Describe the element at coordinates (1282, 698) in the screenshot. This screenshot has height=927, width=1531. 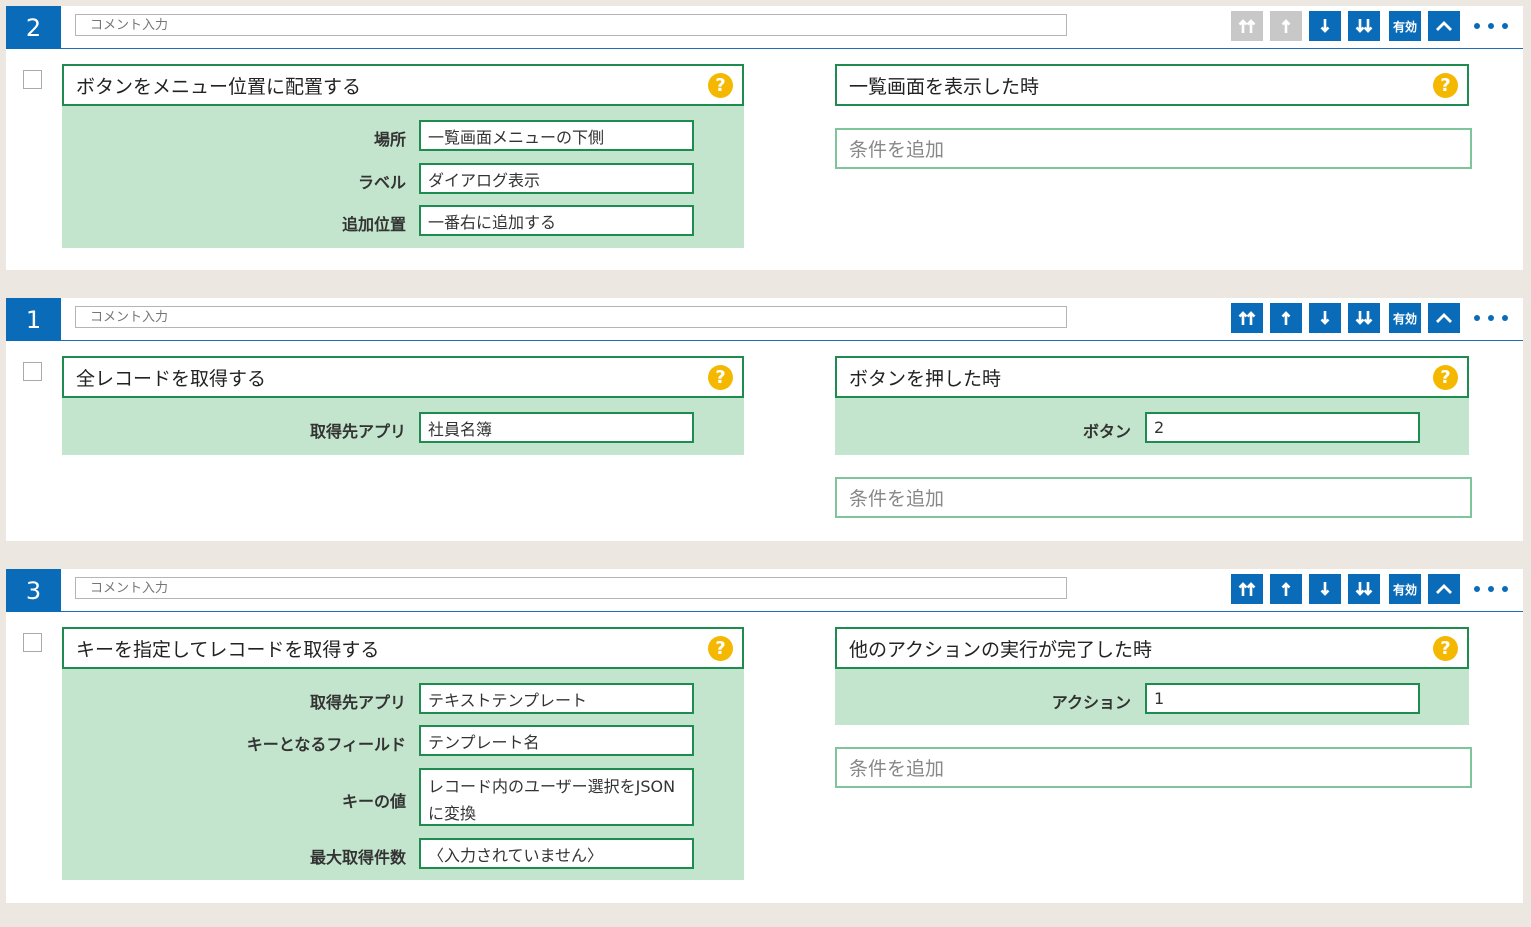
I see `field-value: 1` at that location.